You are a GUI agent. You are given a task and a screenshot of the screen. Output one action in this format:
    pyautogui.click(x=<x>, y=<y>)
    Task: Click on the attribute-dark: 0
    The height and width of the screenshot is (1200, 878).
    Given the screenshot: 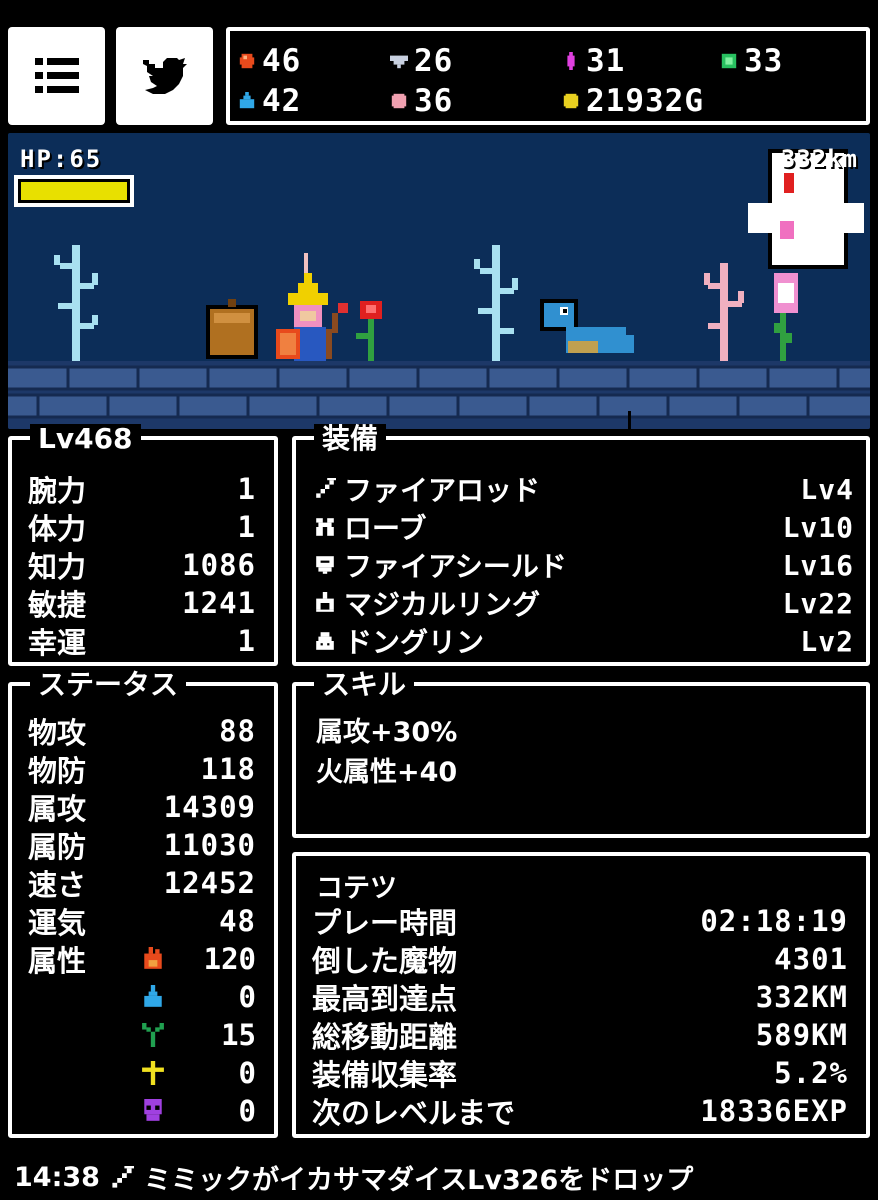 What is the action you would take?
    pyautogui.click(x=199, y=1111)
    